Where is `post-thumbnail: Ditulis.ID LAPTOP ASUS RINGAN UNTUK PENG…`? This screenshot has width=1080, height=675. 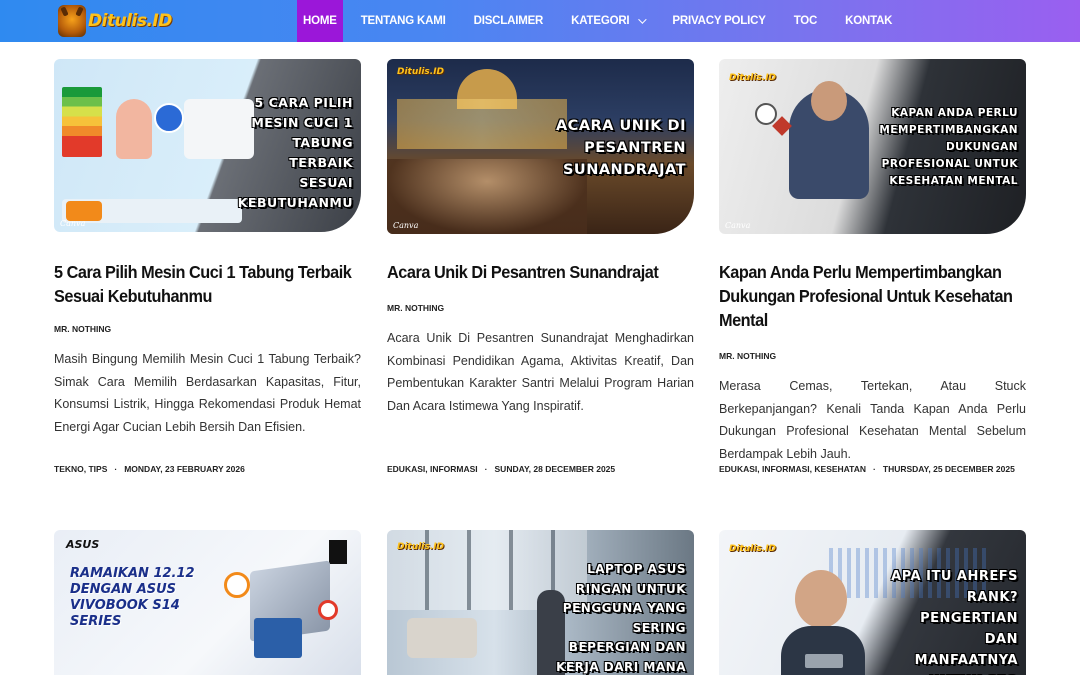 post-thumbnail: Ditulis.ID LAPTOP ASUS RINGAN UNTUK PENG… is located at coordinates (540, 602).